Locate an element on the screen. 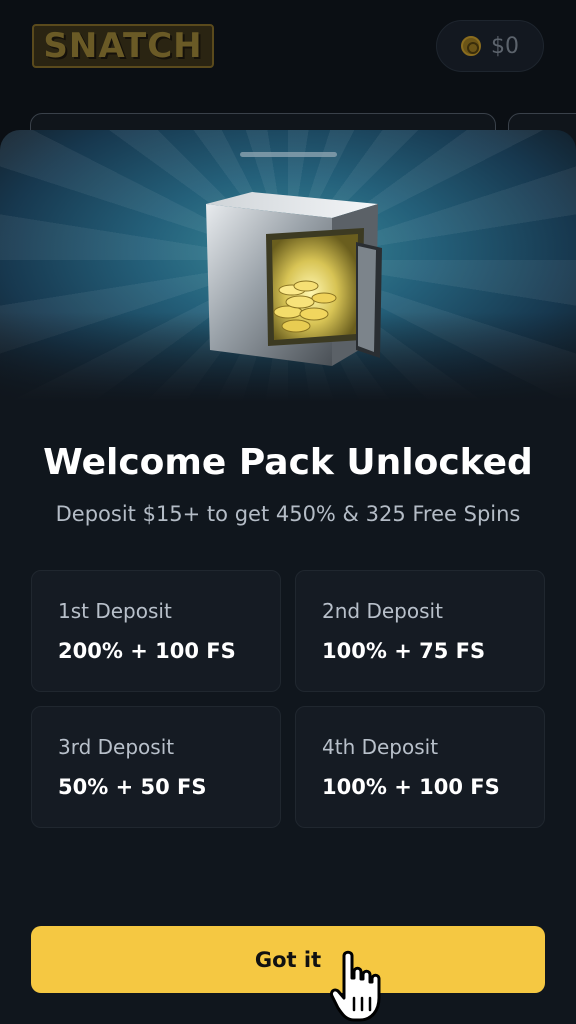 The image size is (576, 1024). coin-icon is located at coordinates (471, 46).